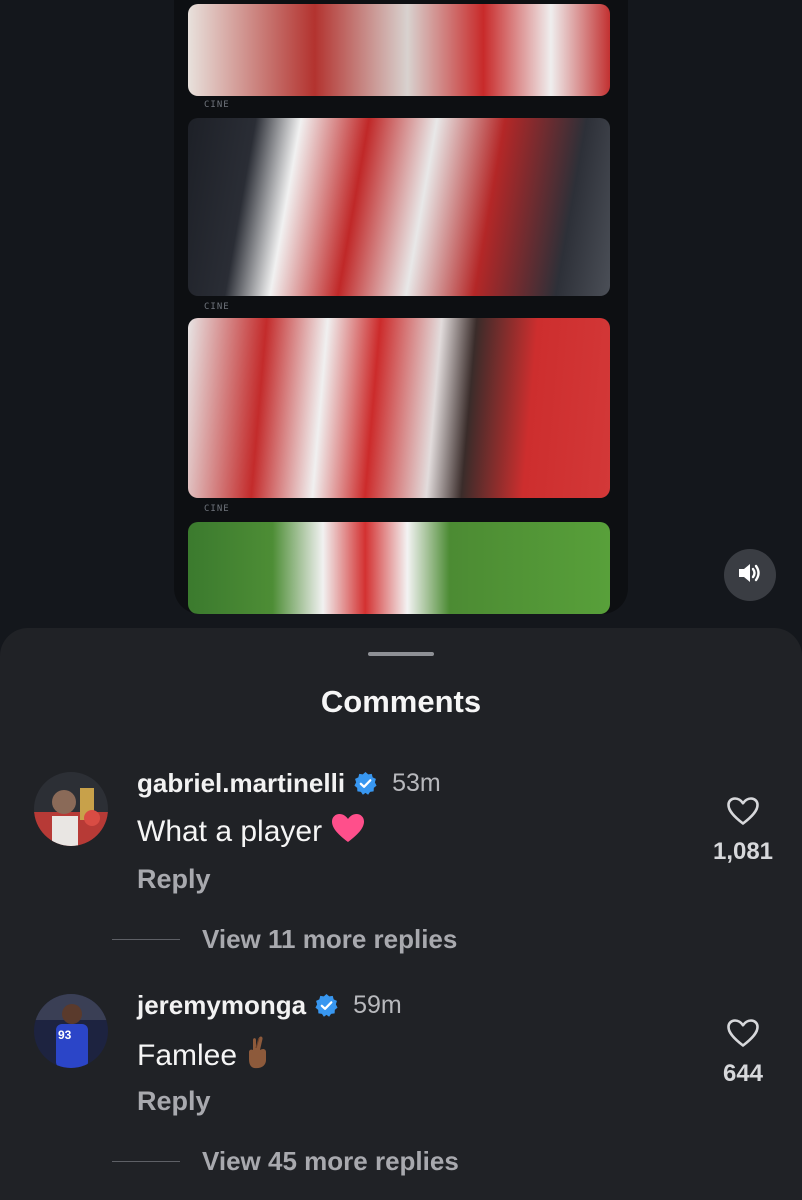 Image resolution: width=802 pixels, height=1200 pixels. Describe the element at coordinates (259, 1056) in the screenshot. I see `crossed-fingers-emoji-icon` at that location.